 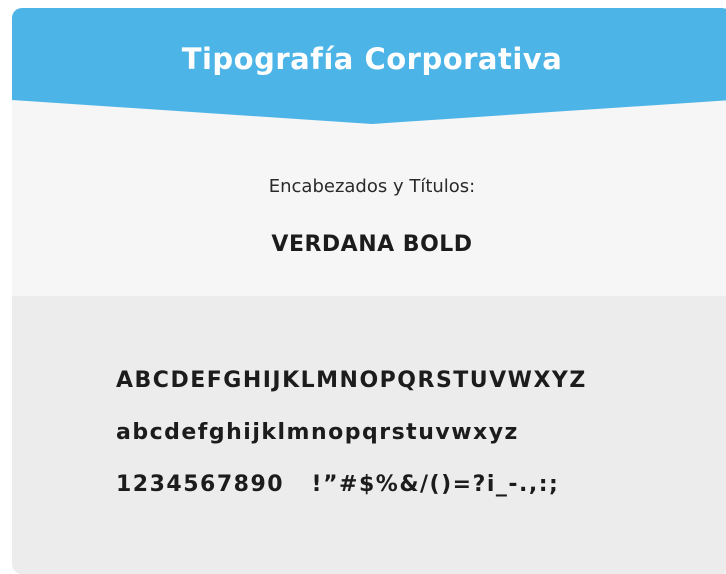 I want to click on digits-symbols-specimen: 1234567890 !”#$%&/()=?i_-.,:;, so click(x=338, y=484).